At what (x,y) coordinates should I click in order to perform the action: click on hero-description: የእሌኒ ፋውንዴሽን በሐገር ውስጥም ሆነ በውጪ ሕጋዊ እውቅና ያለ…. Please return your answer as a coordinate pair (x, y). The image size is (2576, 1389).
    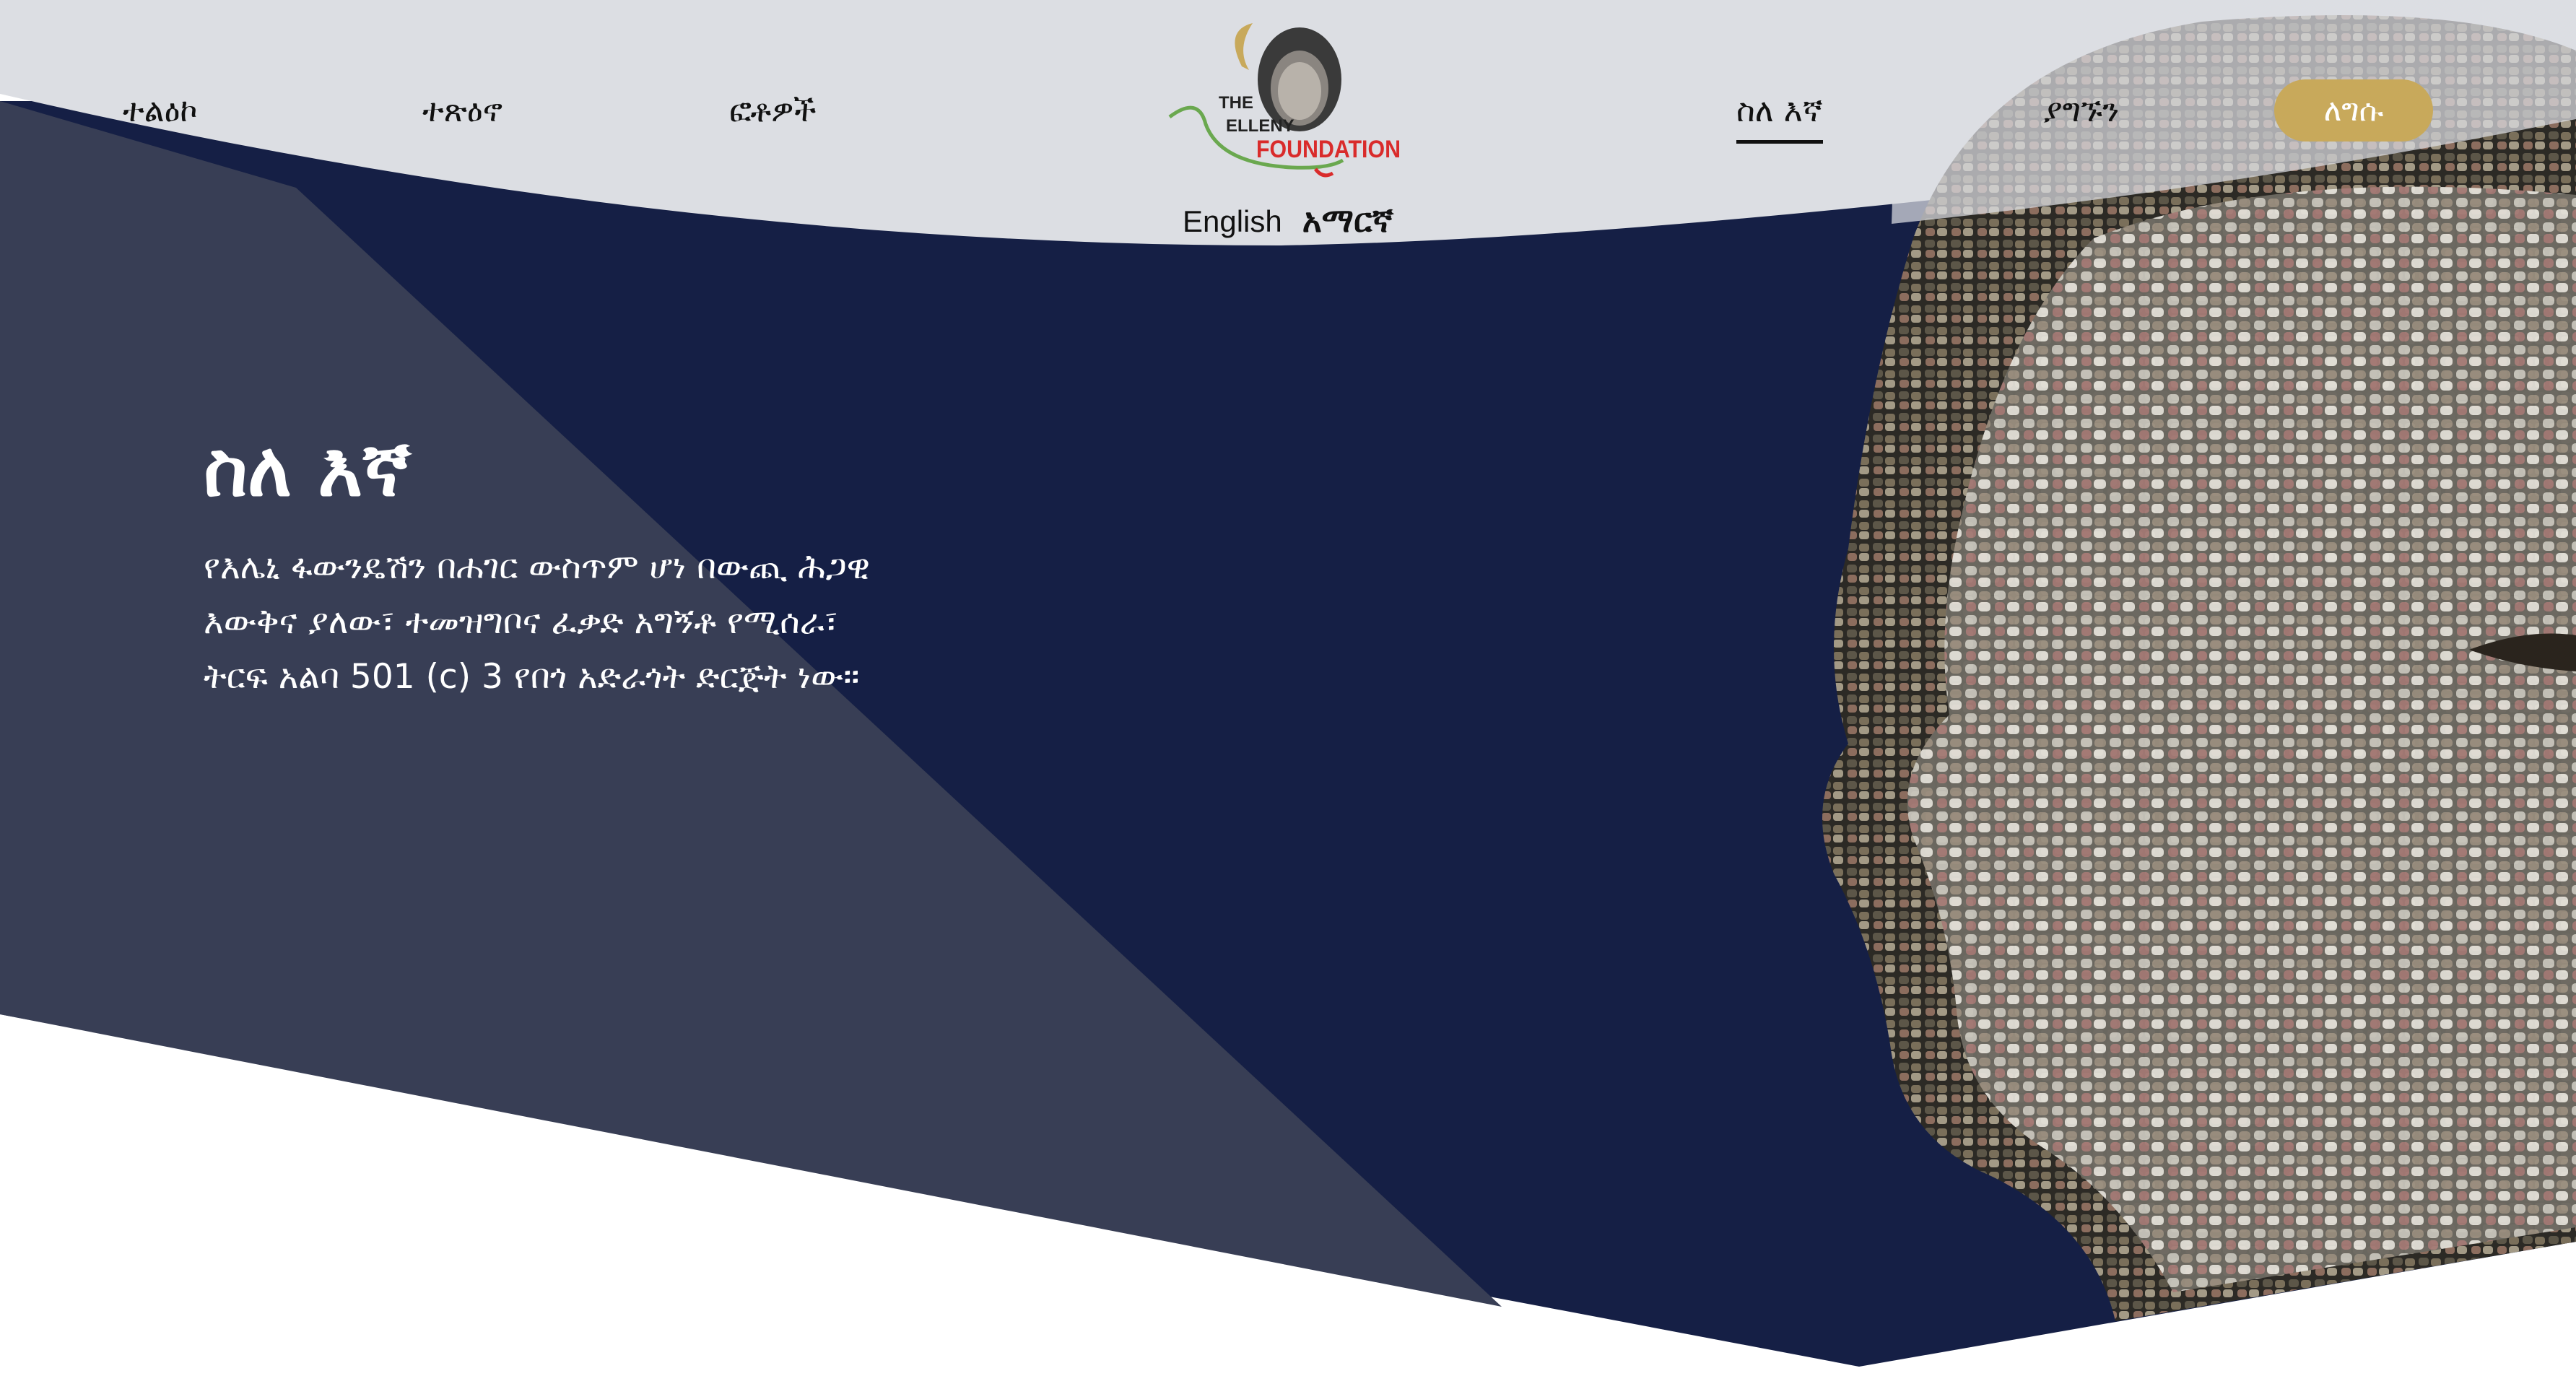
    Looking at the image, I should click on (537, 622).